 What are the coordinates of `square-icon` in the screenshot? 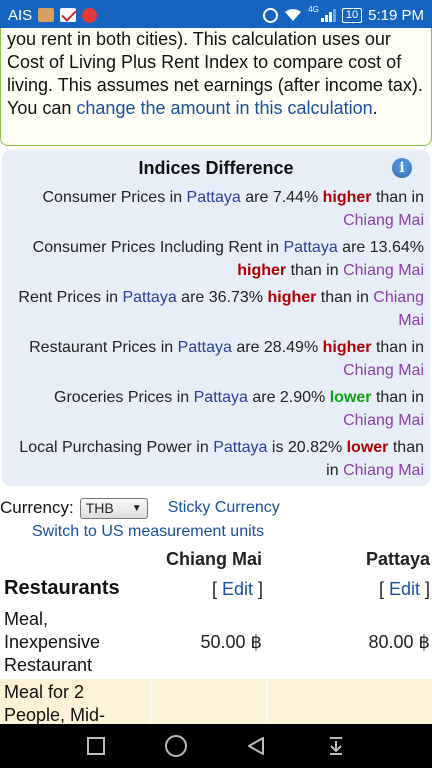 It's located at (96, 746).